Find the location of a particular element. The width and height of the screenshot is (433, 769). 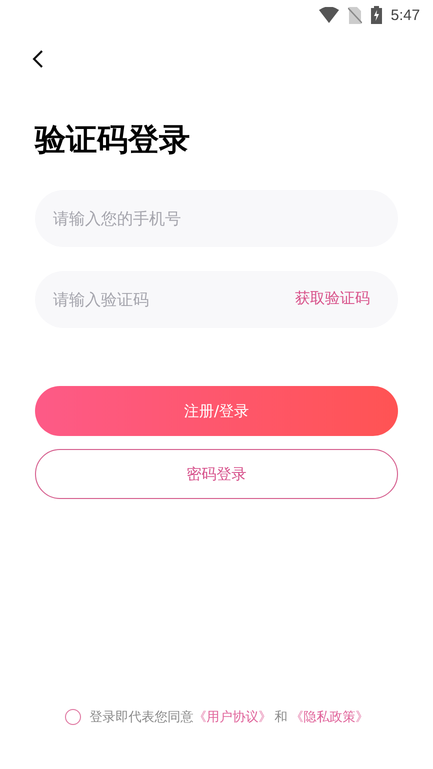

wifi-icon is located at coordinates (328, 15).